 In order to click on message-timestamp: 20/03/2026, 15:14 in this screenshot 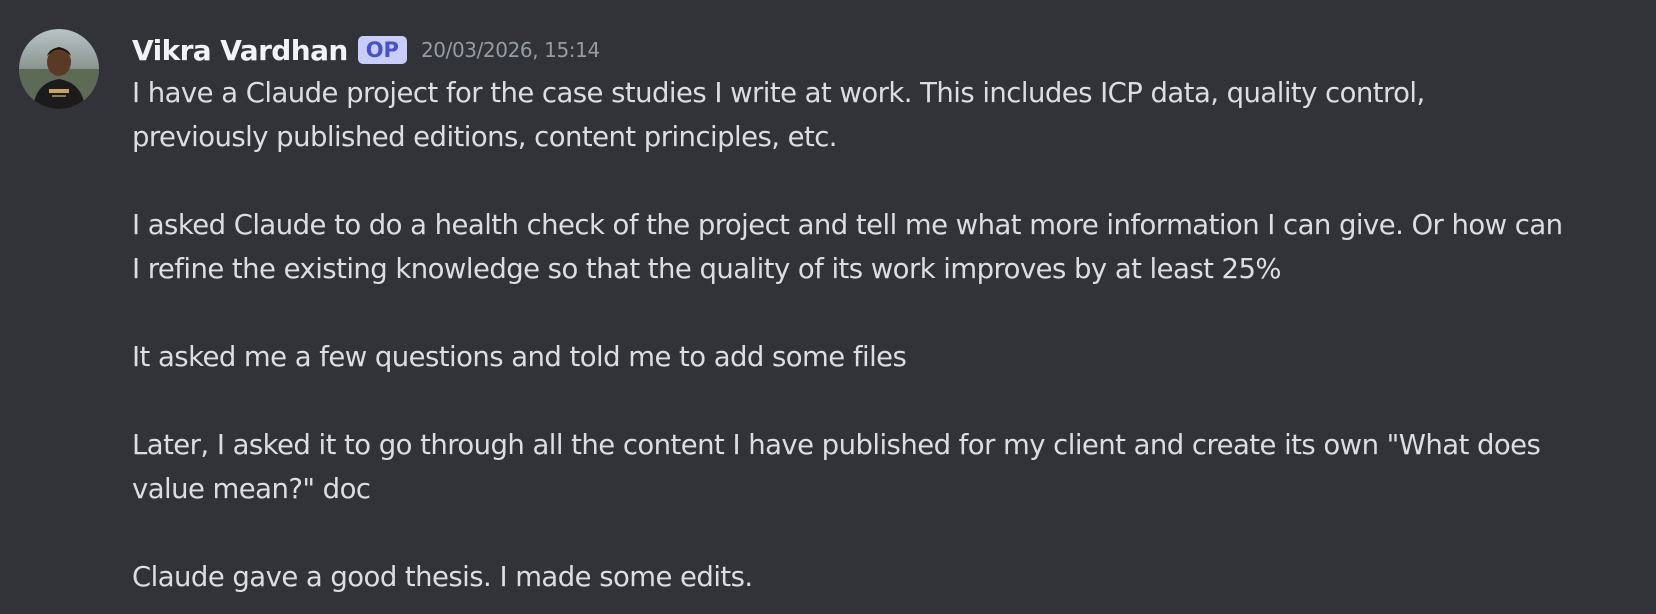, I will do `click(510, 50)`.